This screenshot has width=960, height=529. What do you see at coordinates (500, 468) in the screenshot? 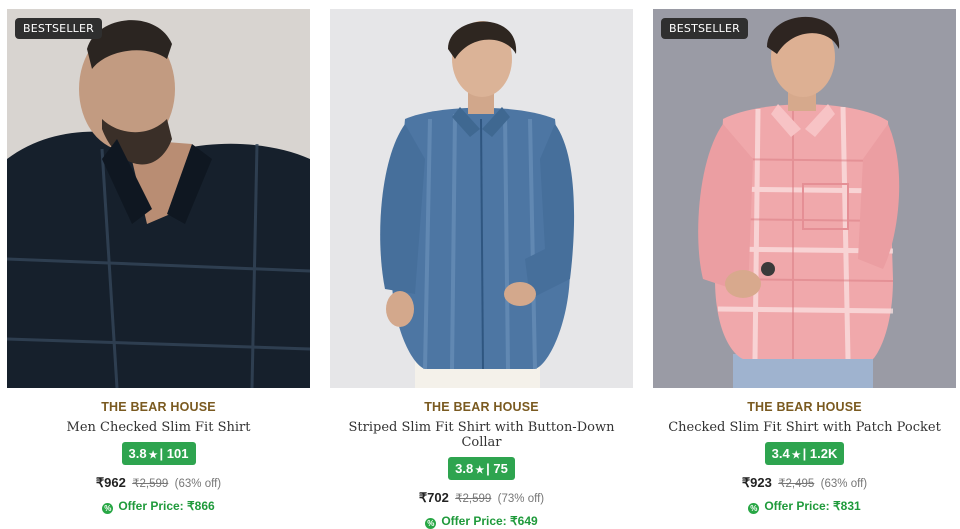
I see `rating-count: 75` at bounding box center [500, 468].